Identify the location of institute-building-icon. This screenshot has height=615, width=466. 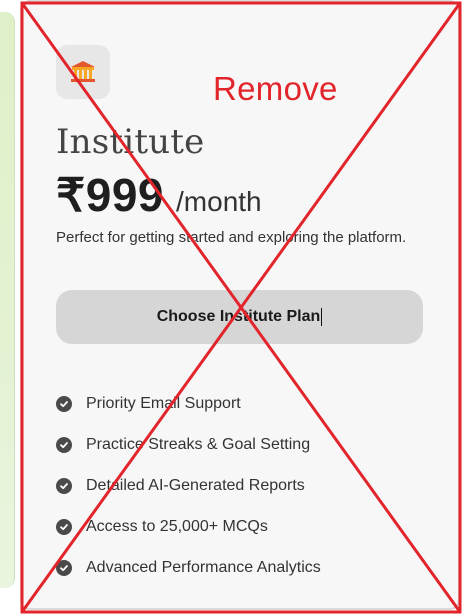
(83, 72).